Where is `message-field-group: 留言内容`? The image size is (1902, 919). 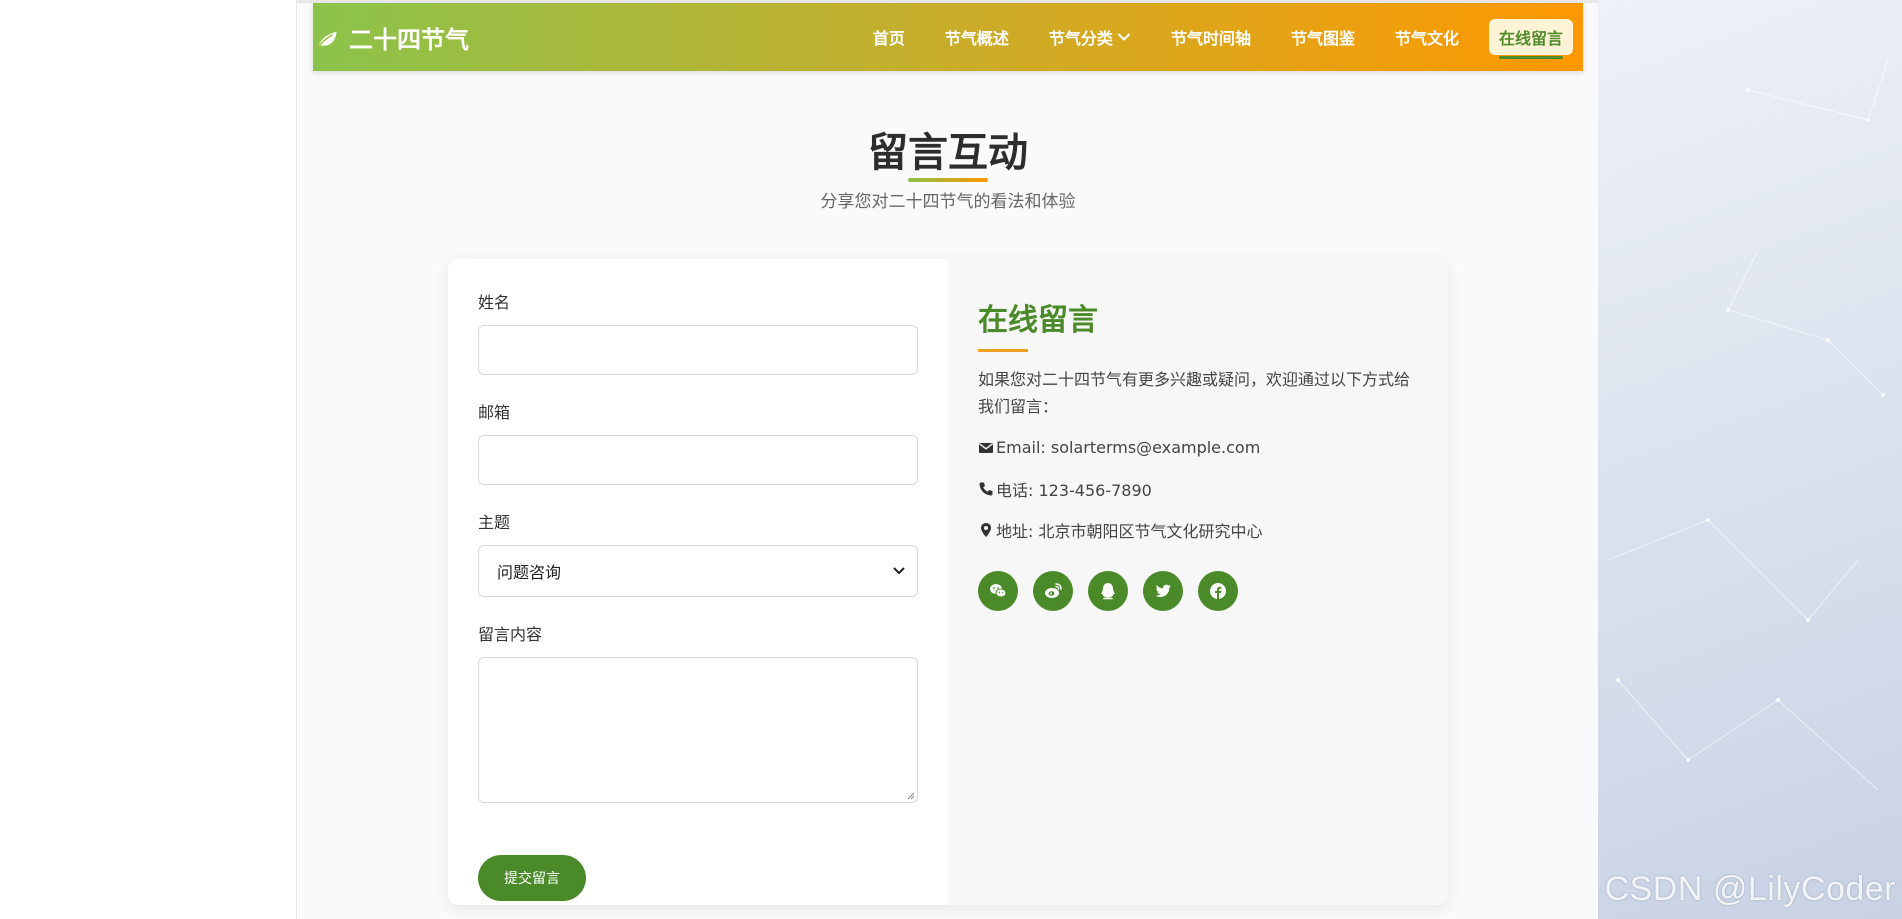 message-field-group: 留言内容 is located at coordinates (698, 712).